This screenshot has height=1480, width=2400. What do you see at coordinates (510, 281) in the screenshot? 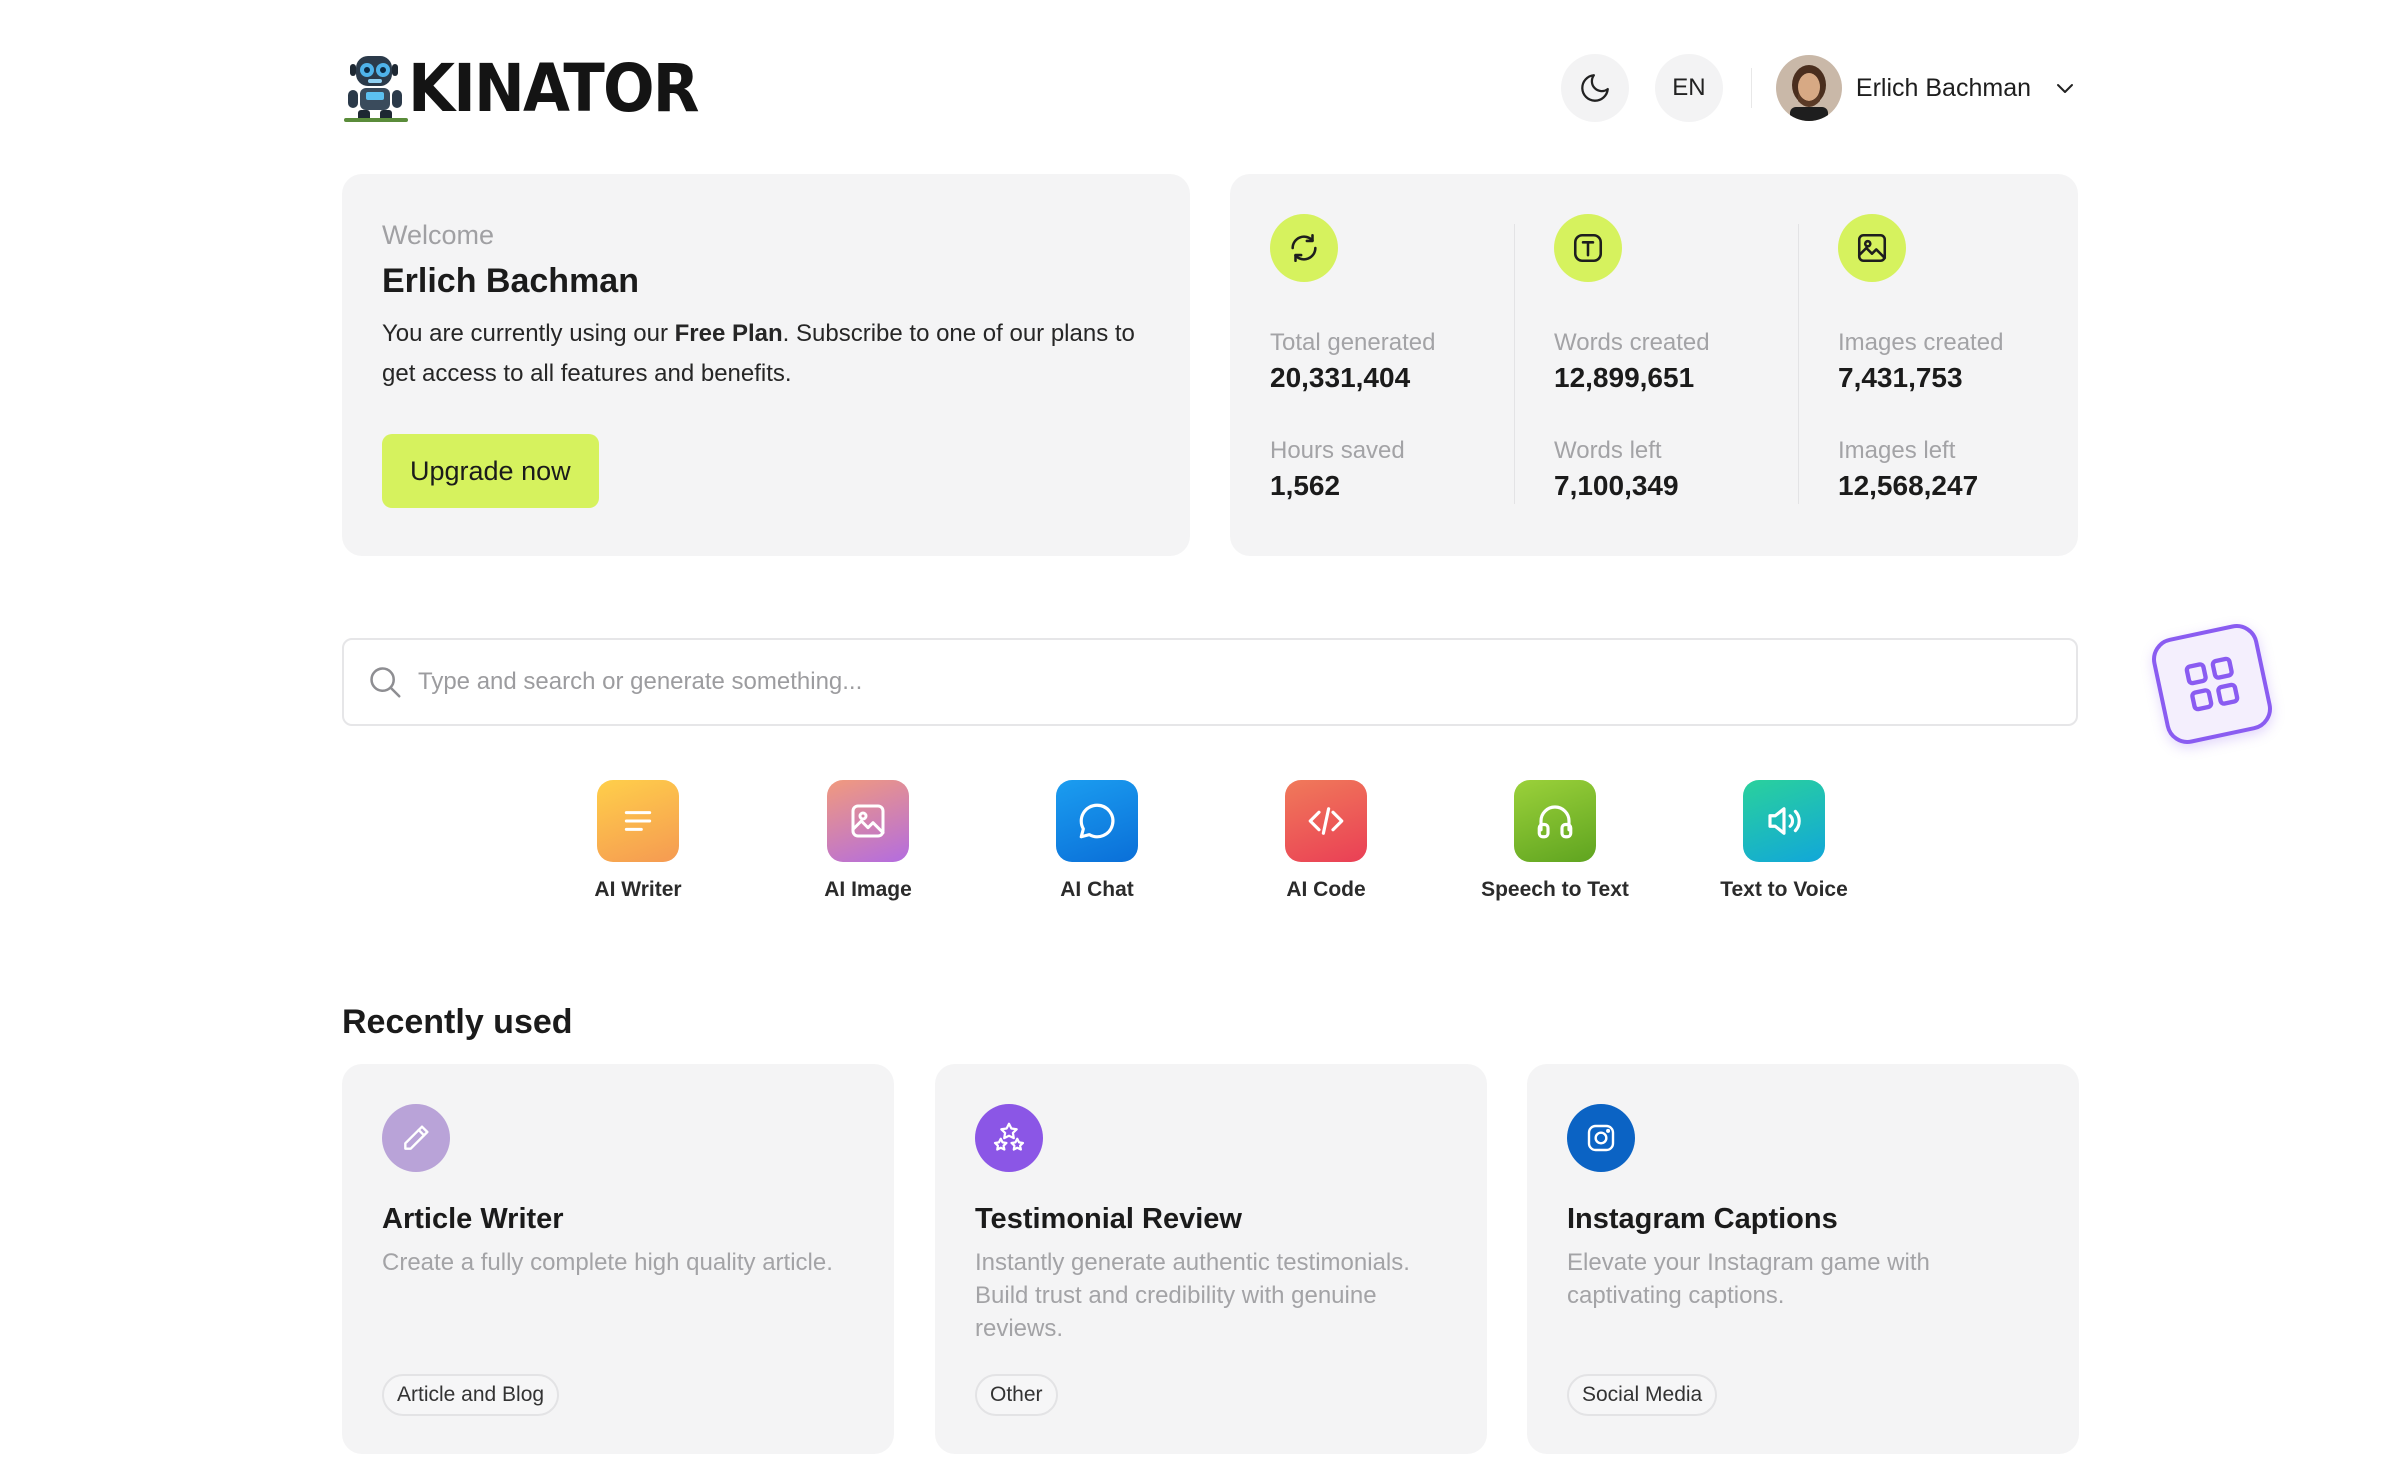
I see `welcome-user-name: Erlich Bachman` at bounding box center [510, 281].